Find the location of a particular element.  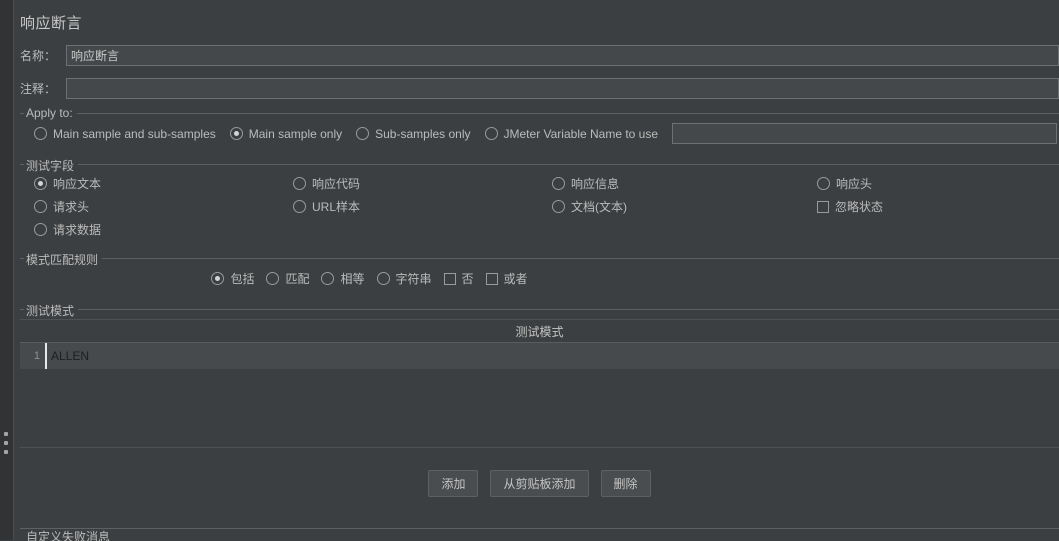

test-field-option-response-code: 响应代码 is located at coordinates (422, 183).